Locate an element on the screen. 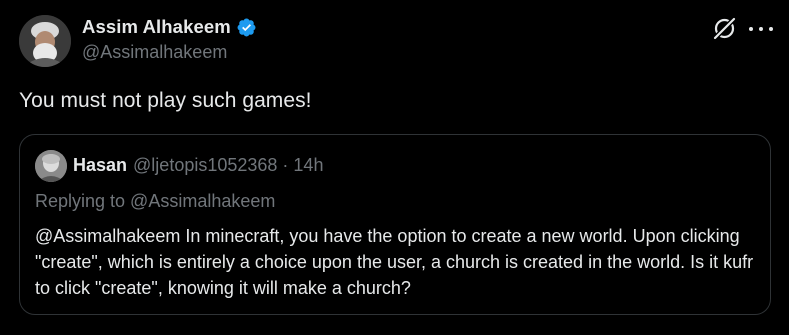  quoted-author-name: Hasan is located at coordinates (100, 165).